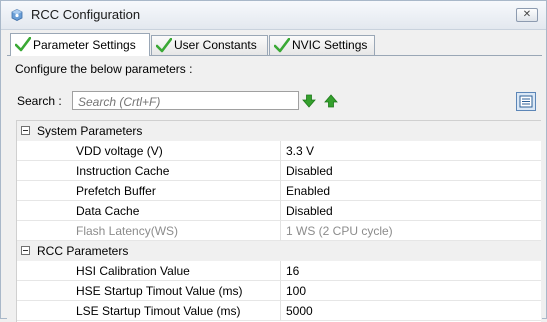 The image size is (547, 322). I want to click on search-input, so click(185, 100).